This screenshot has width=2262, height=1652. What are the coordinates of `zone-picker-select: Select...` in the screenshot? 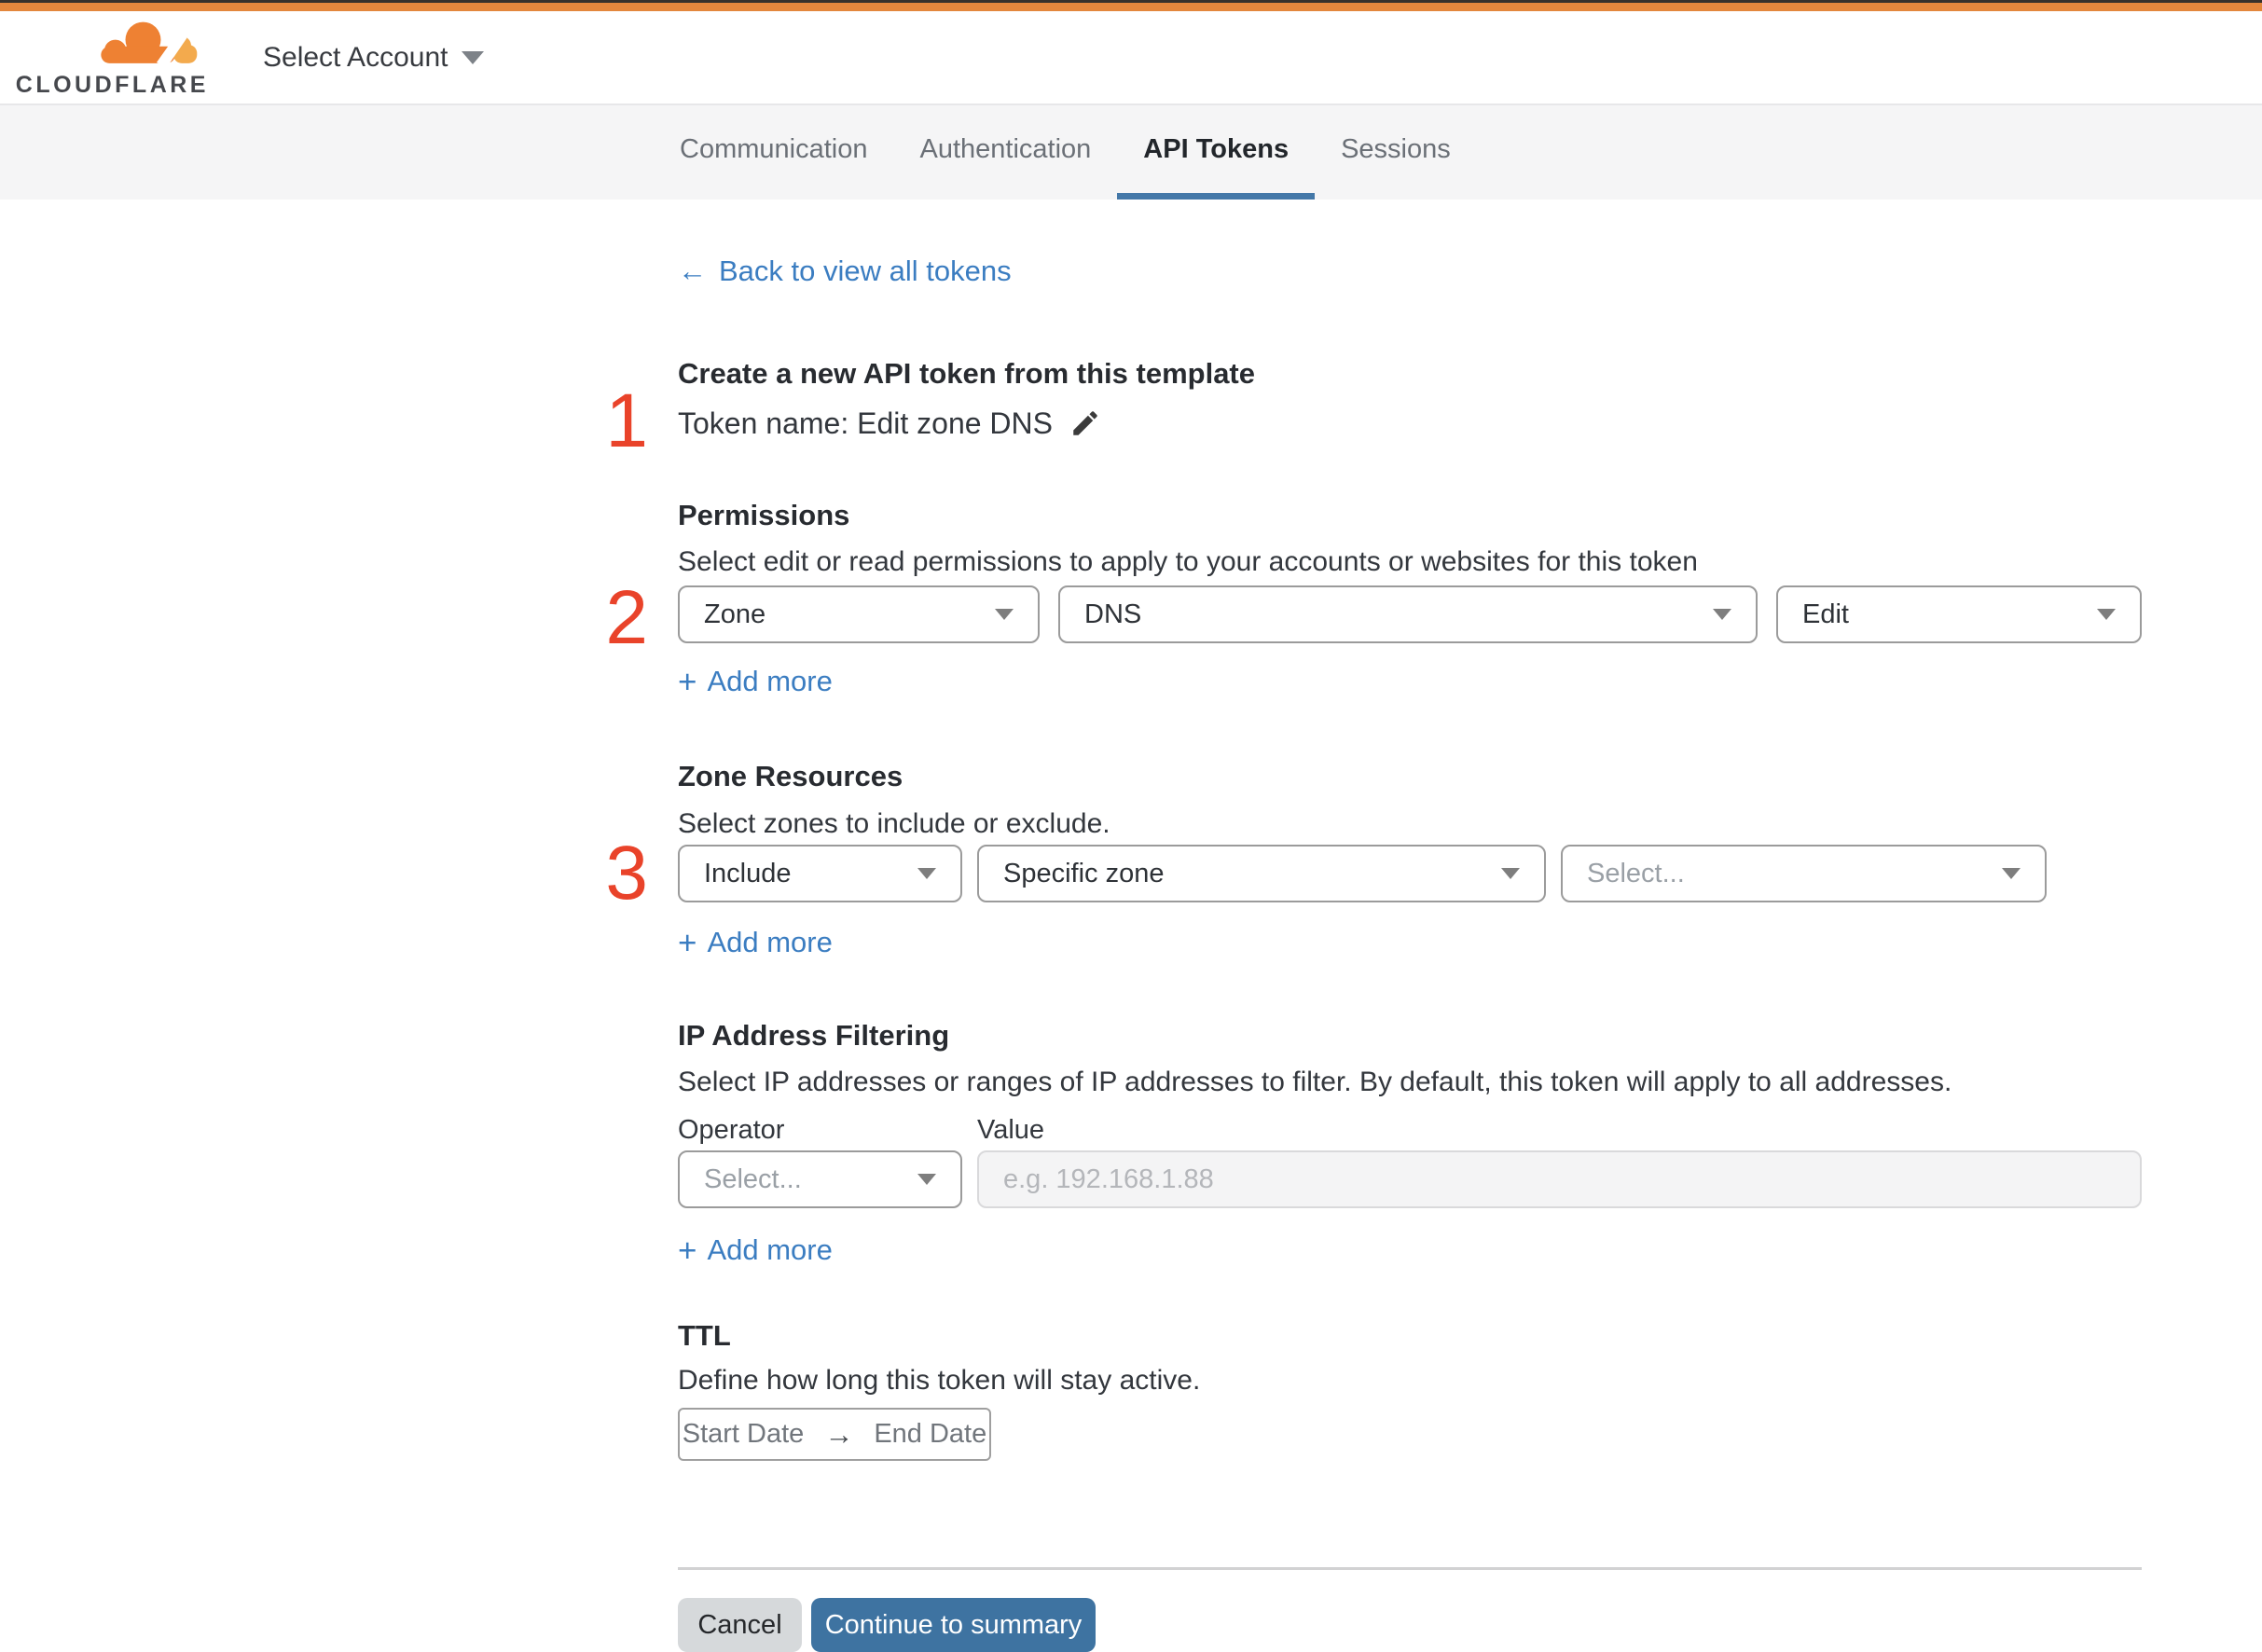 It's located at (1804, 874).